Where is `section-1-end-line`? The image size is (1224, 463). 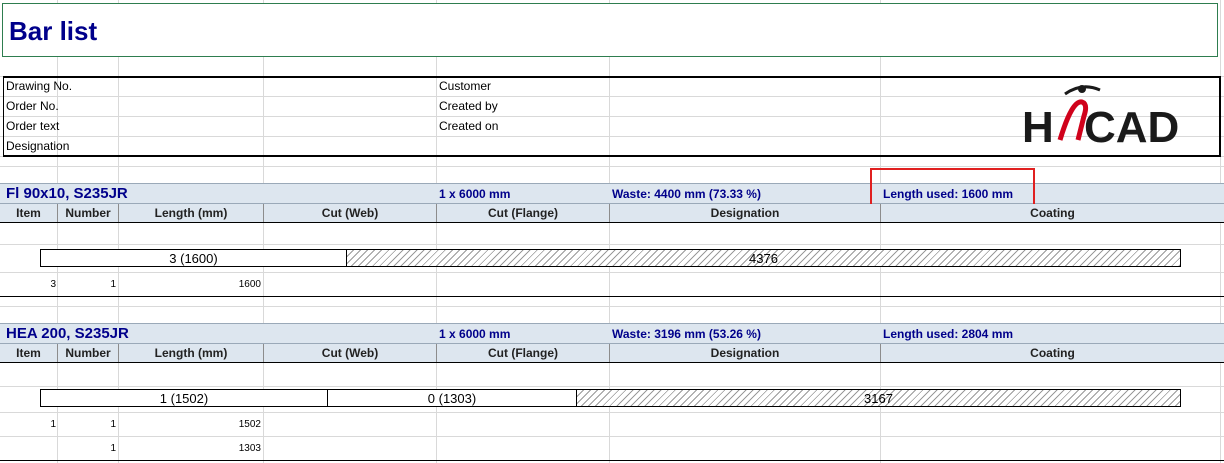
section-1-end-line is located at coordinates (612, 296).